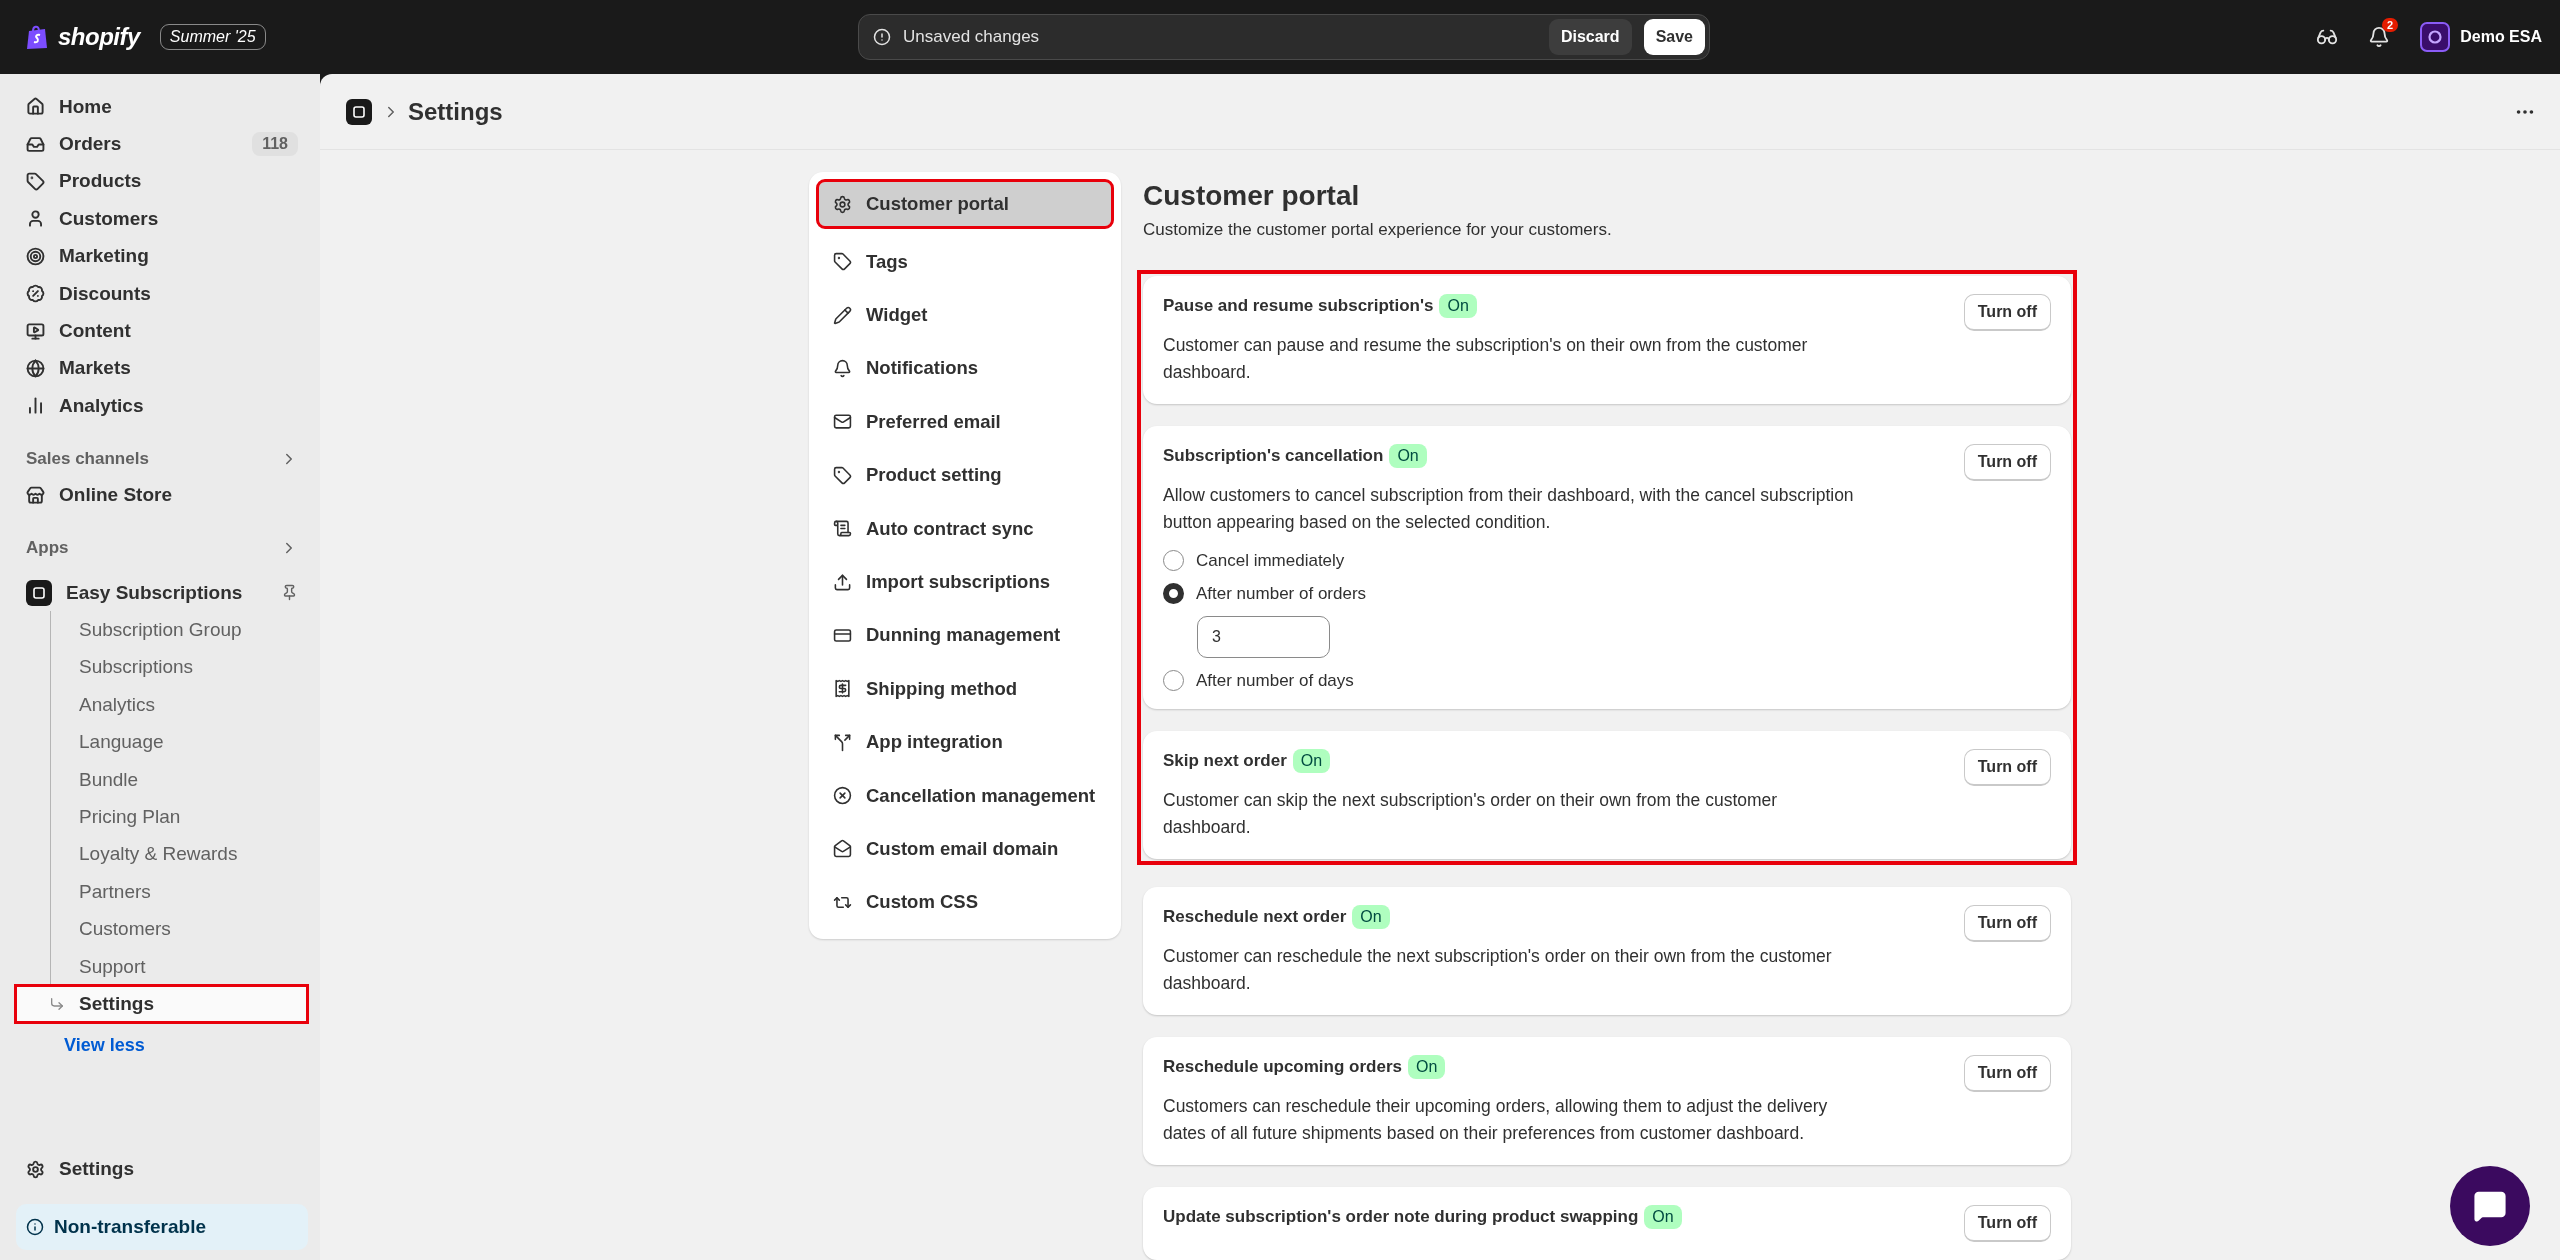 This screenshot has width=2560, height=1260. What do you see at coordinates (162, 181) in the screenshot?
I see `sidebar-item: Products` at bounding box center [162, 181].